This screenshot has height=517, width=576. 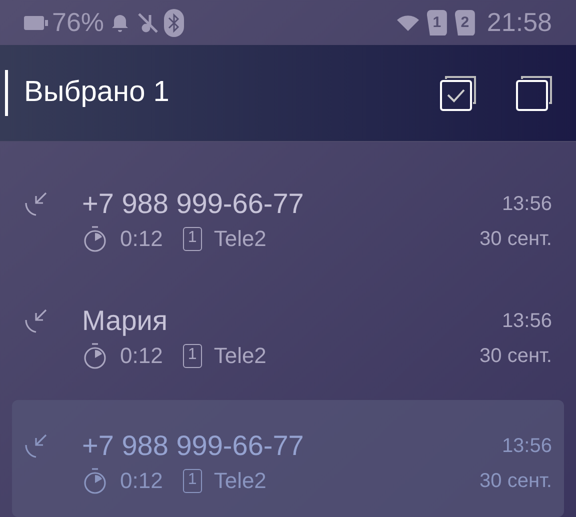 What do you see at coordinates (407, 22) in the screenshot?
I see `wifi-icon` at bounding box center [407, 22].